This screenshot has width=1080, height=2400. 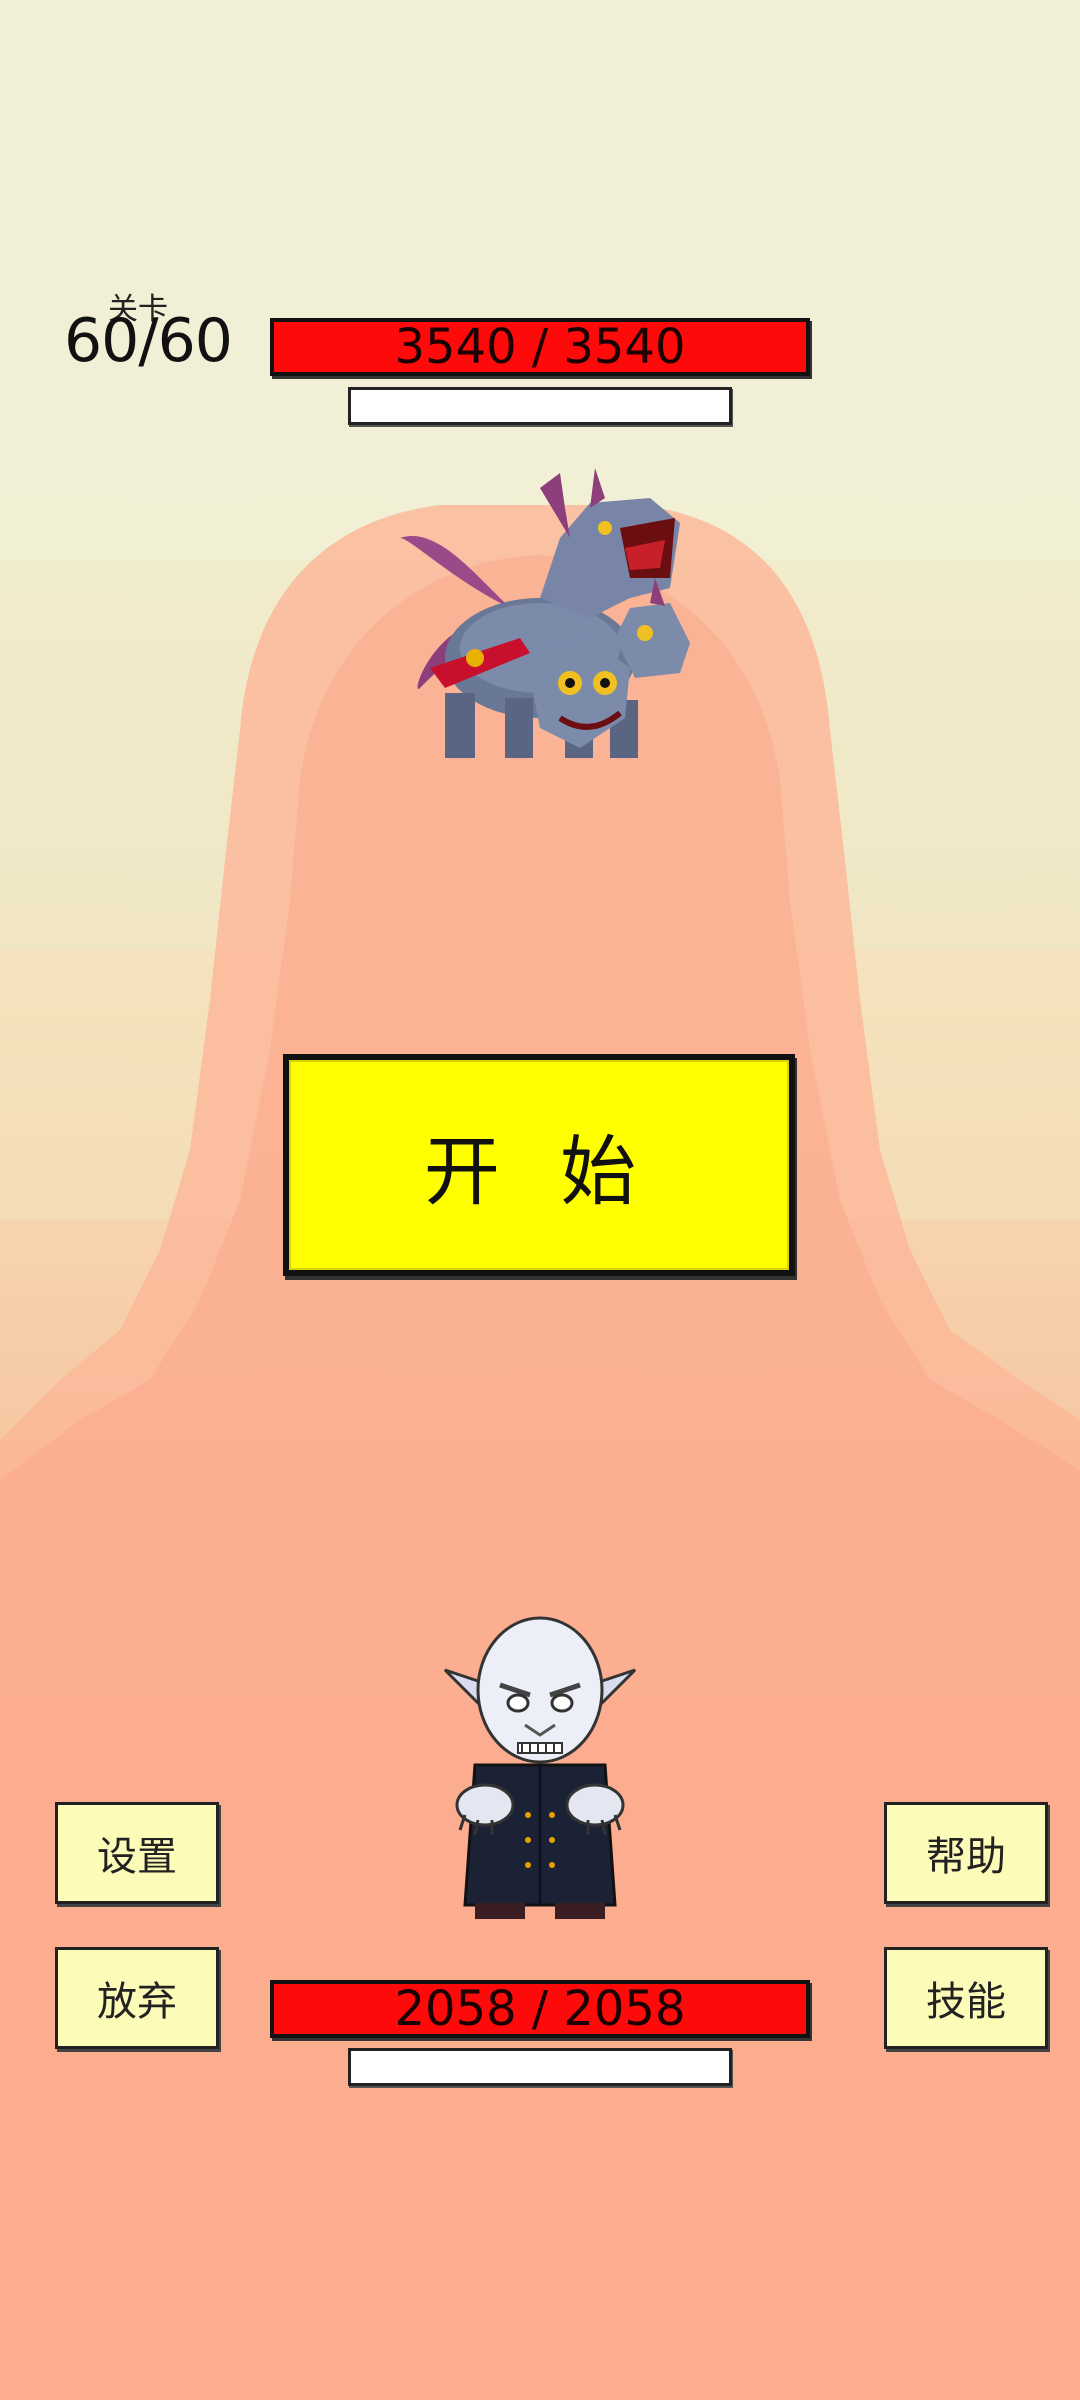 I want to click on skills-button: 技能, so click(x=966, y=1998).